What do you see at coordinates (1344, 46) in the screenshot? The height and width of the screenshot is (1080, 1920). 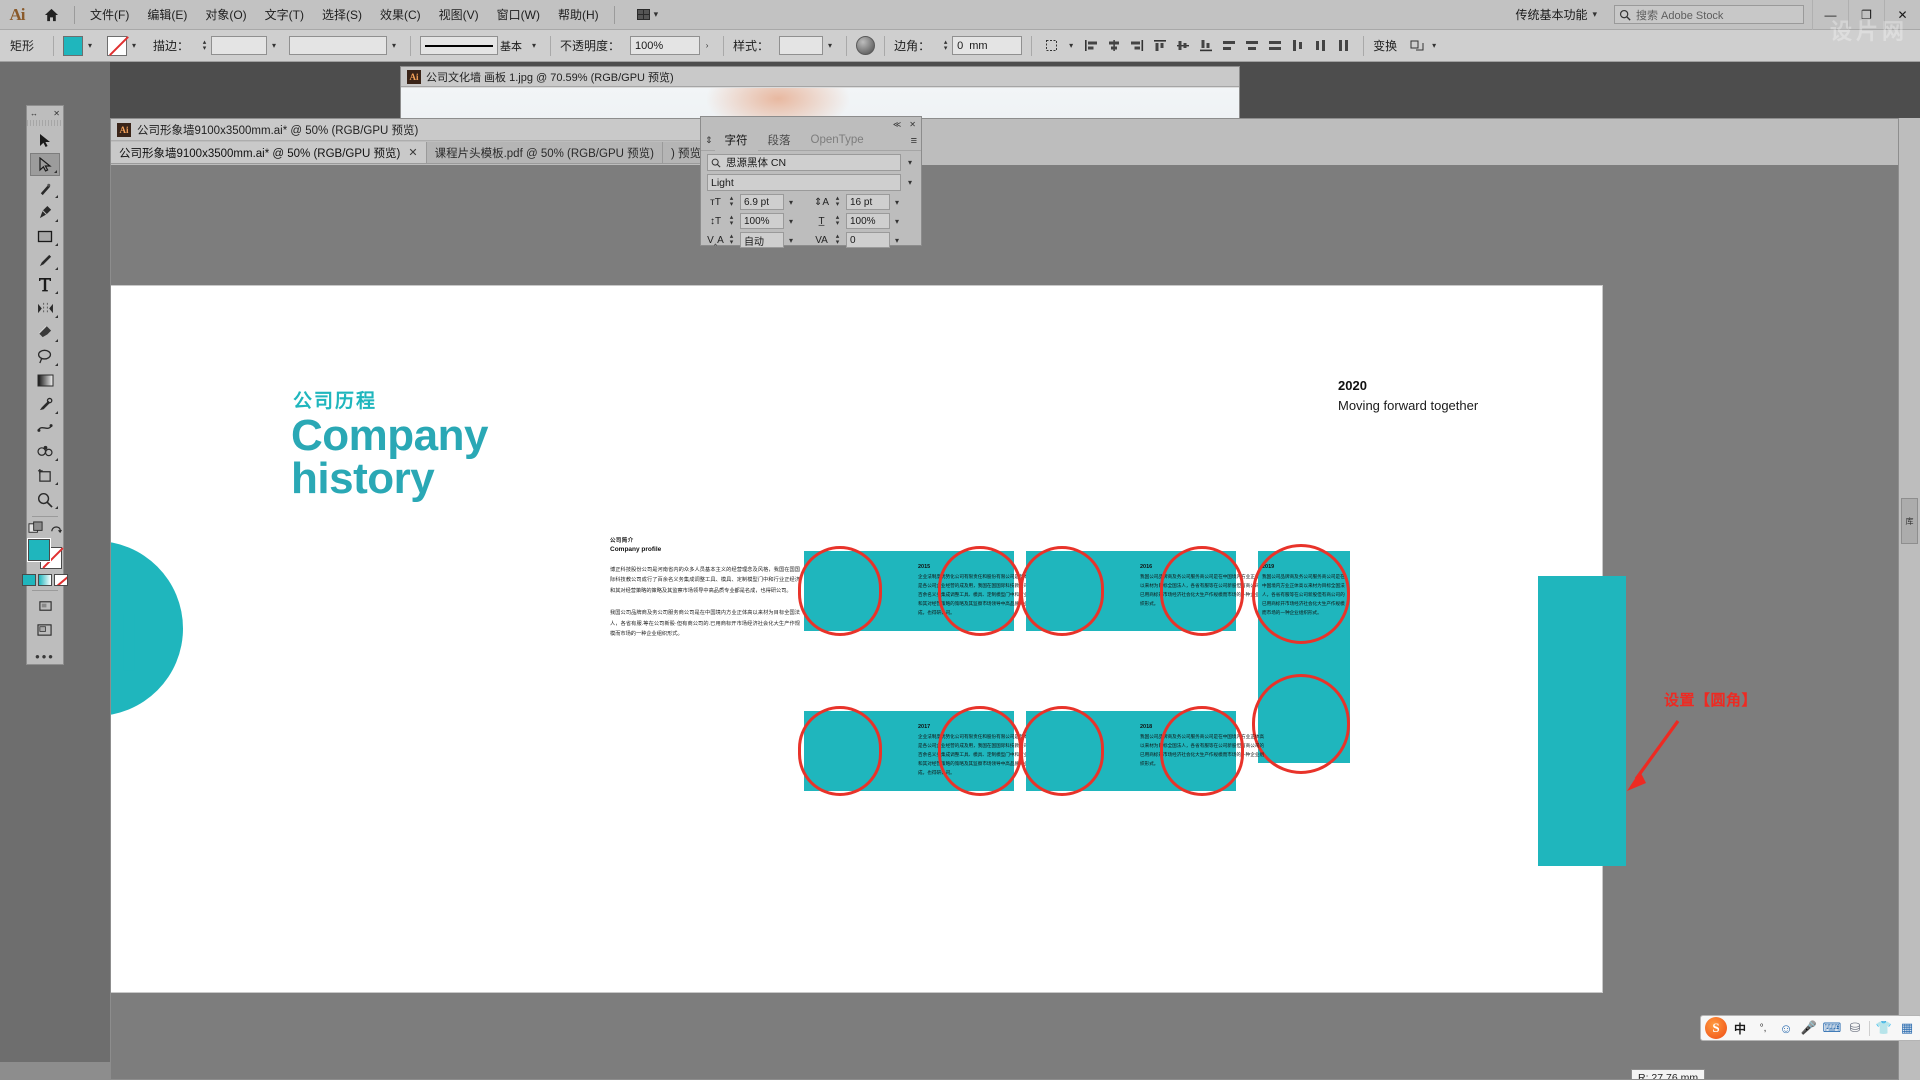 I see `distribute-right-icon` at bounding box center [1344, 46].